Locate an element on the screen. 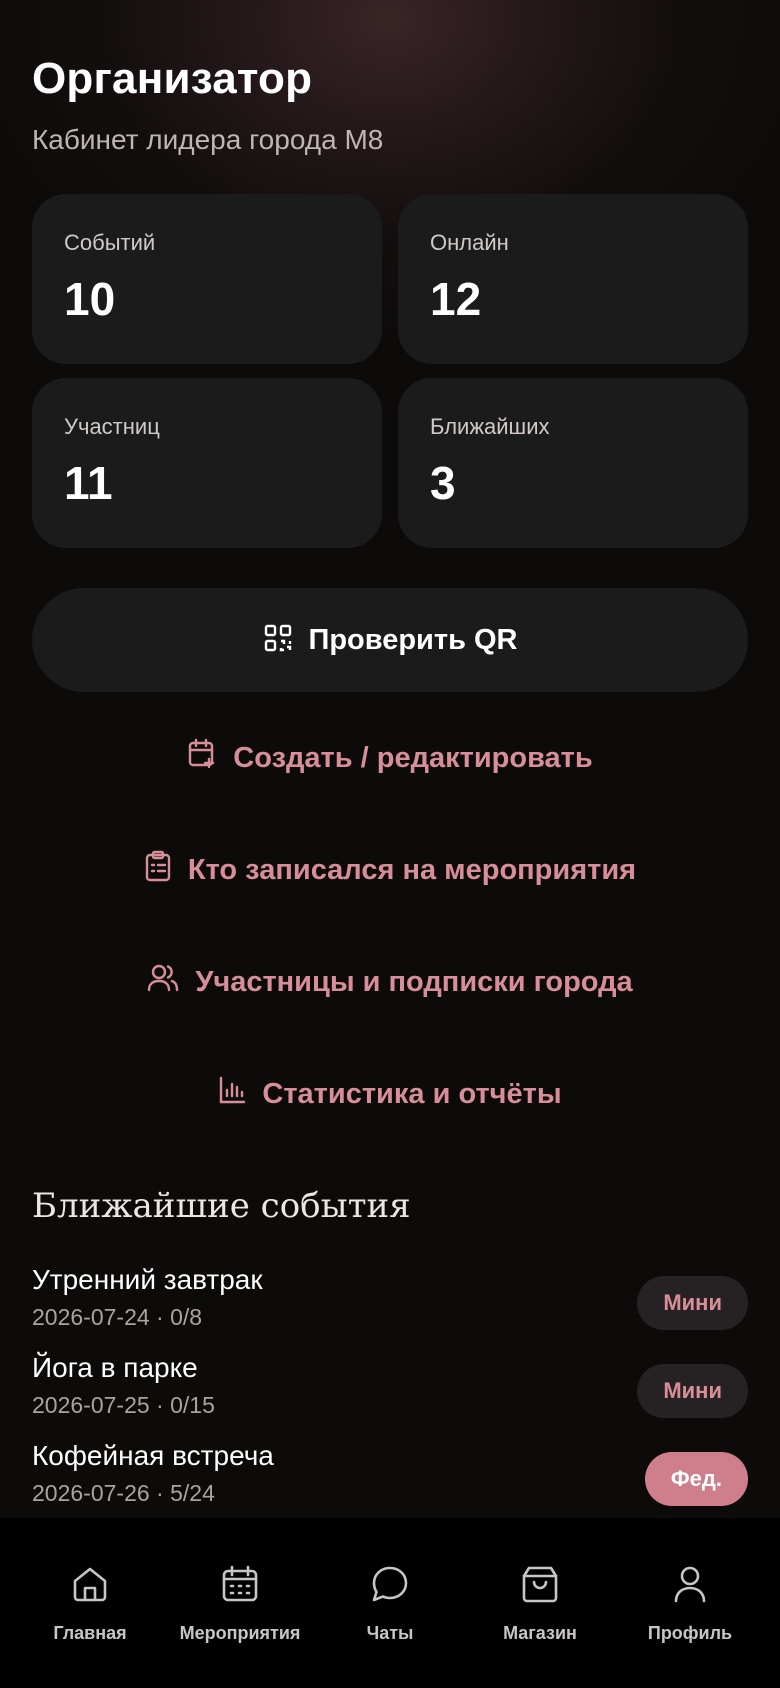  page-title: Организатор is located at coordinates (172, 78).